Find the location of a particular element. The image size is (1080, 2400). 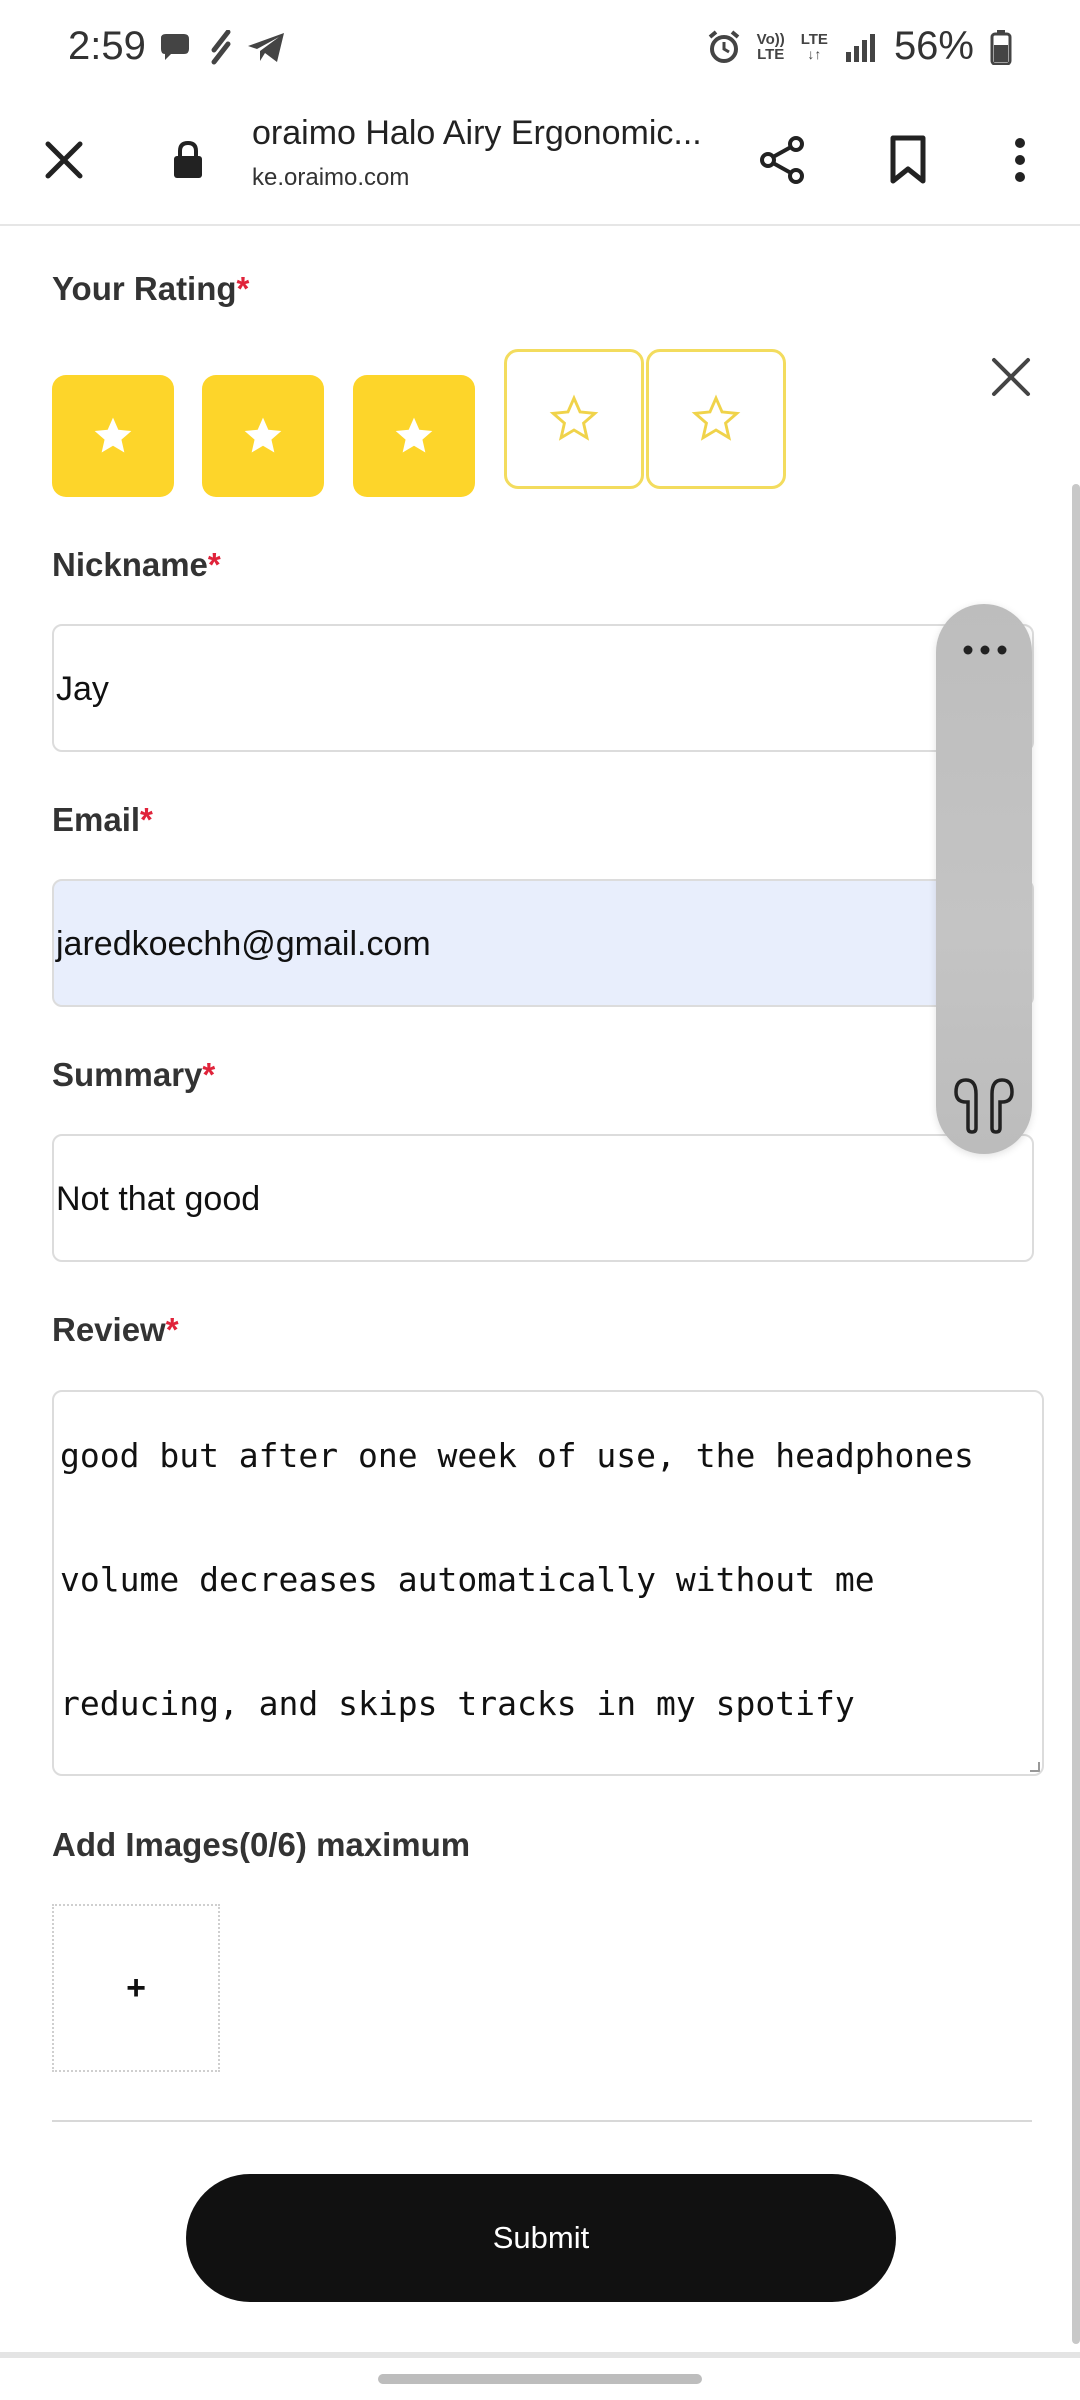

lte-indicator: LTE ↓↑ is located at coordinates (814, 46).